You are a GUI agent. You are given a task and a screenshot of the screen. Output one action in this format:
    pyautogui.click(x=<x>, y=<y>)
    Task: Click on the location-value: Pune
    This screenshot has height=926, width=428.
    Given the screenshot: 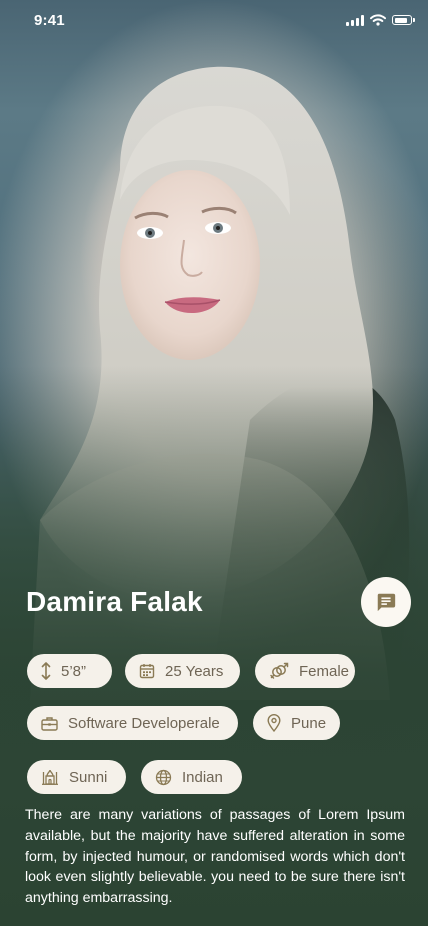 What is the action you would take?
    pyautogui.click(x=309, y=723)
    